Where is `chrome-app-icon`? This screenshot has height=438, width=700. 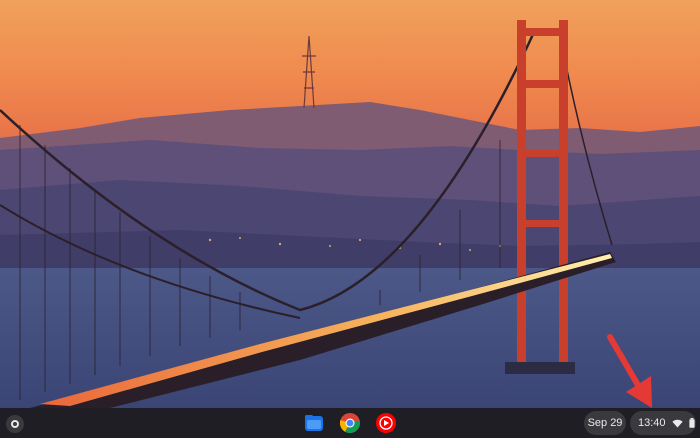
chrome-app-icon is located at coordinates (350, 423).